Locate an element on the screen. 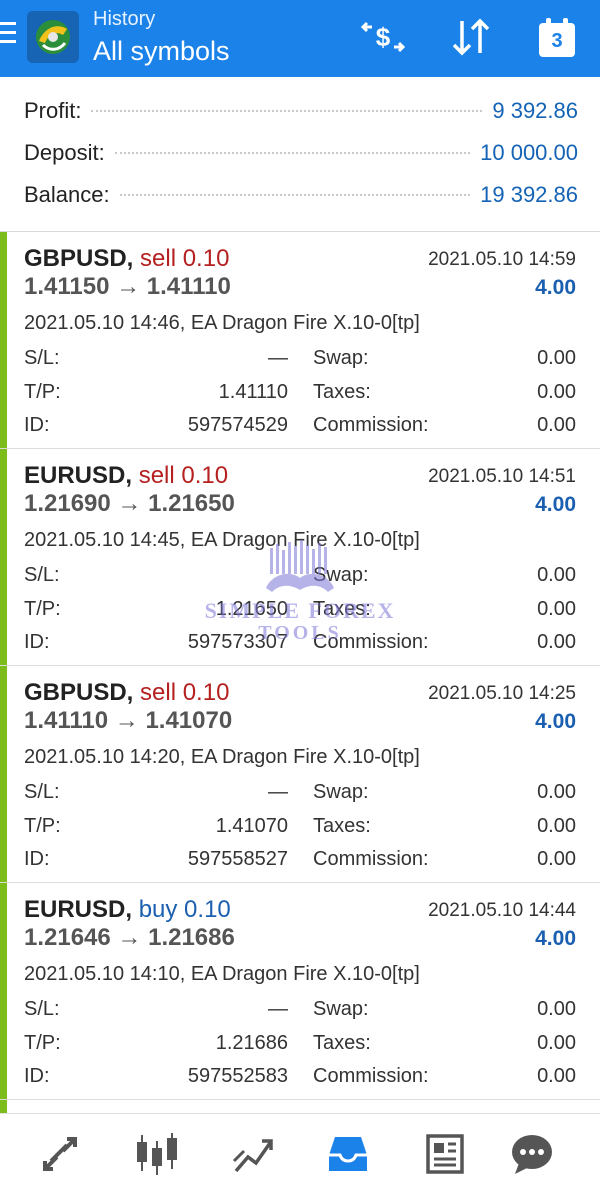 Image resolution: width=600 pixels, height=1195 pixels. sort-arrows-icon is located at coordinates (471, 37).